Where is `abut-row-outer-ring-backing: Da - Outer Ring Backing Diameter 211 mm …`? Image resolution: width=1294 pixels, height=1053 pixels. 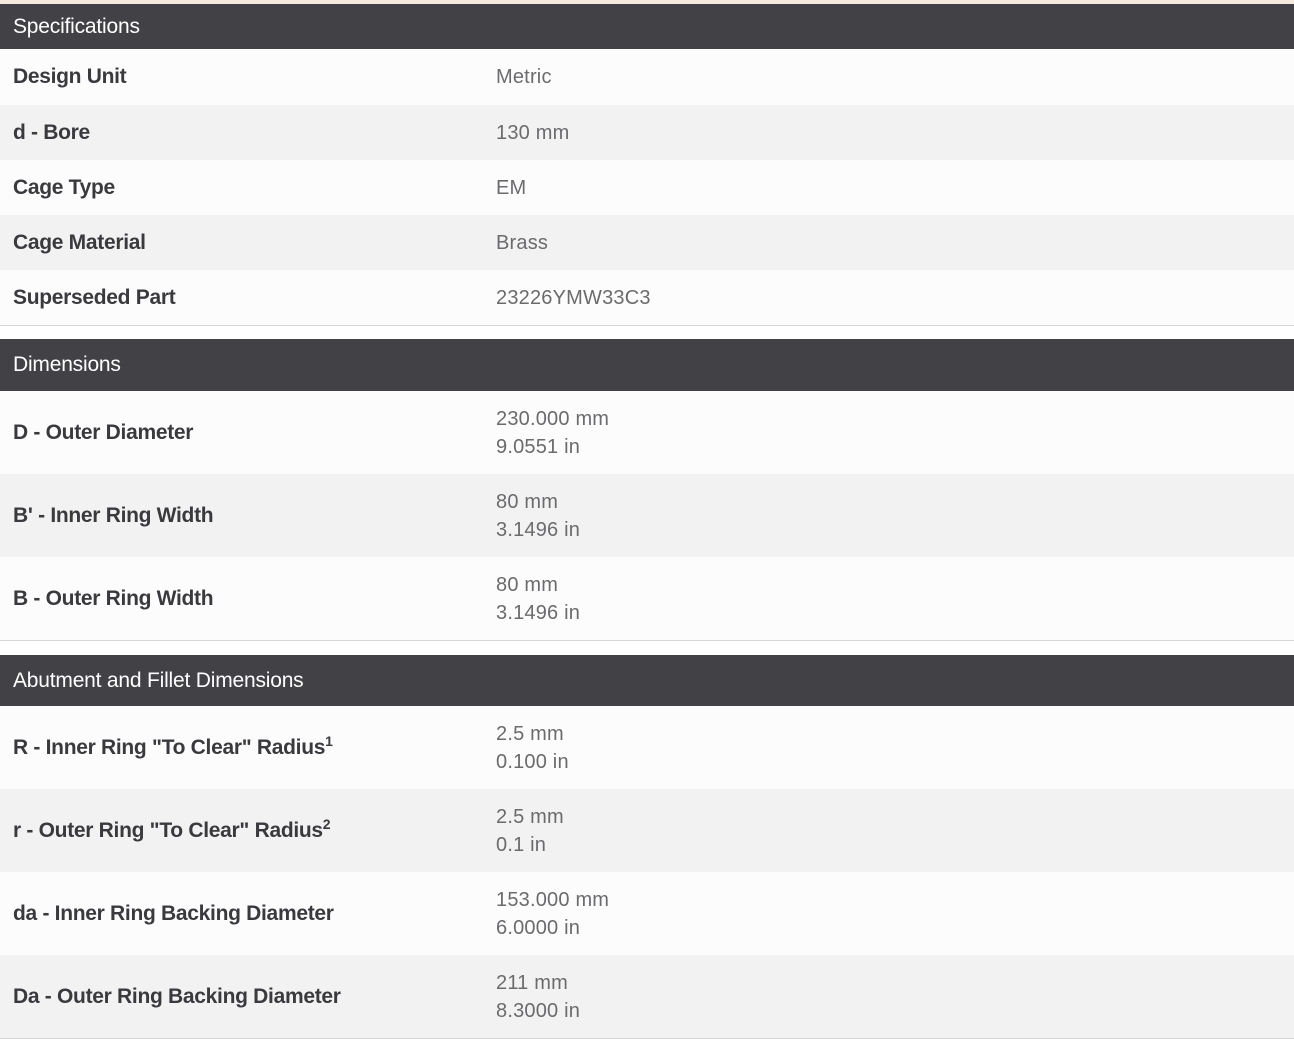
abut-row-outer-ring-backing: Da - Outer Ring Backing Diameter 211 mm … is located at coordinates (647, 996).